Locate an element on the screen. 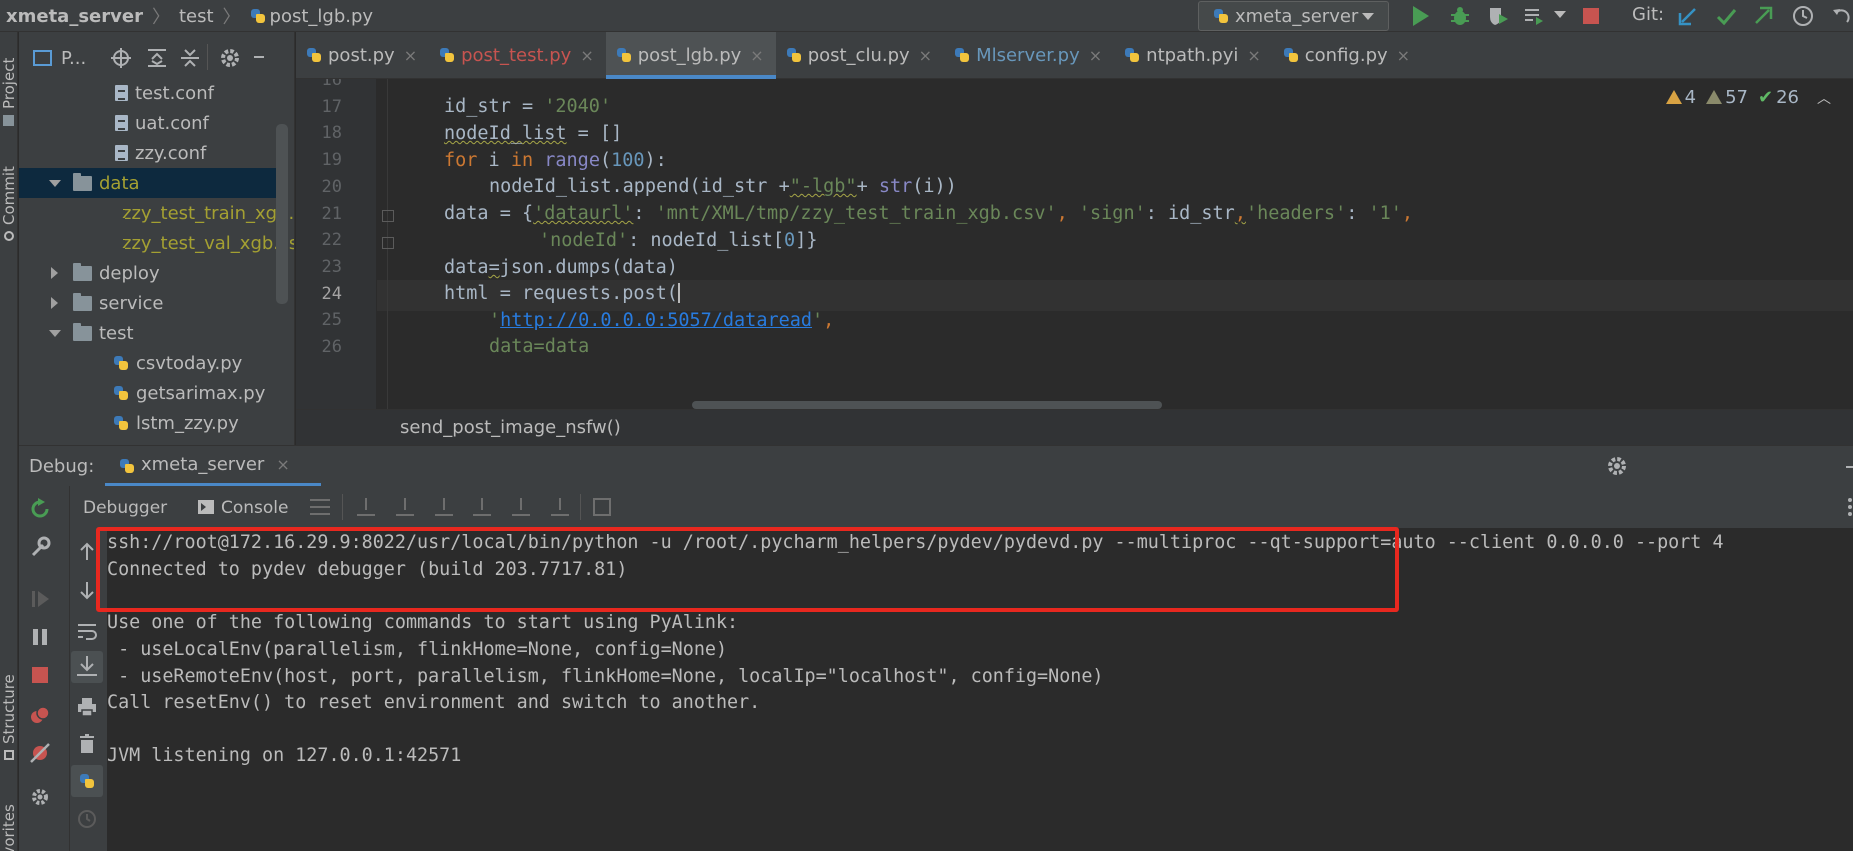 Image resolution: width=1853 pixels, height=851 pixels. scroll-down-button is located at coordinates (87, 591).